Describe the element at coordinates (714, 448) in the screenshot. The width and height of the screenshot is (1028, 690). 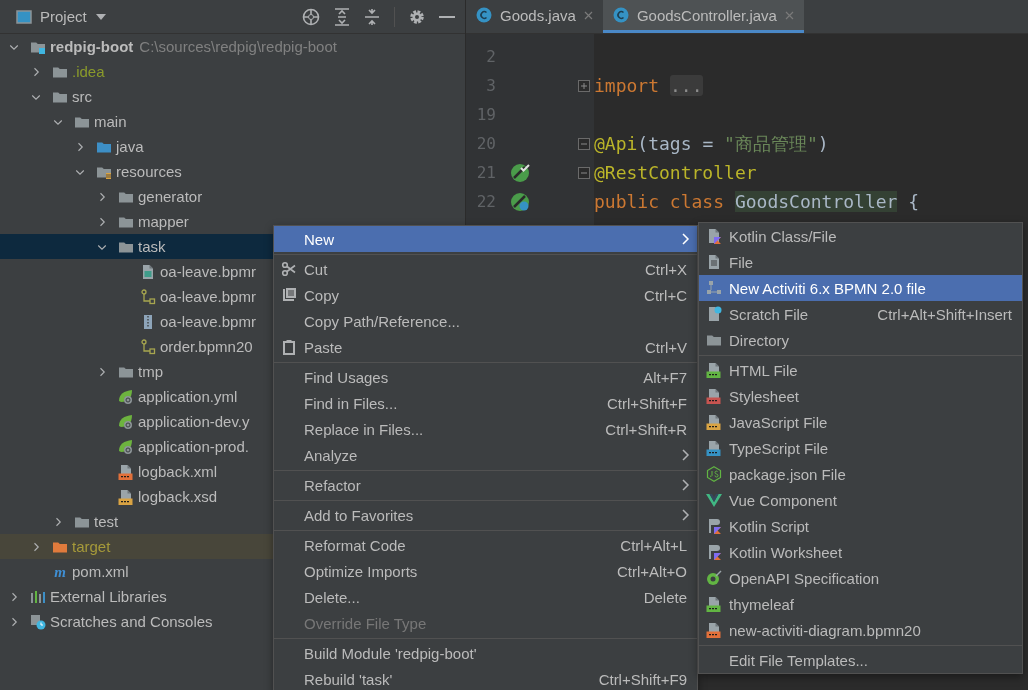
I see `ts-file-icon` at that location.